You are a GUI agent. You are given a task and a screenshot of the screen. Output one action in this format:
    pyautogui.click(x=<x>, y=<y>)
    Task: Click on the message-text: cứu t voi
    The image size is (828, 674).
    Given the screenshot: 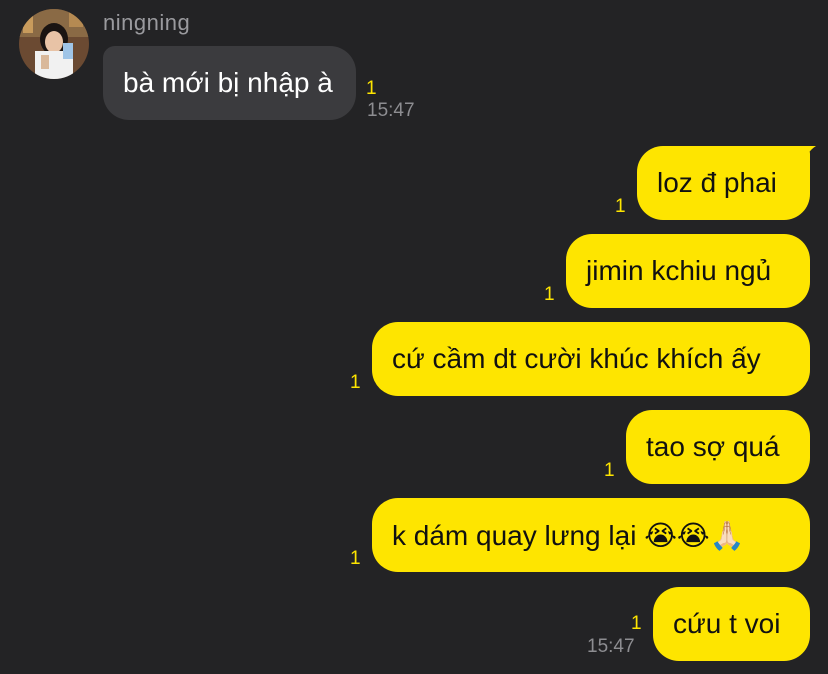 What is the action you would take?
    pyautogui.click(x=727, y=623)
    